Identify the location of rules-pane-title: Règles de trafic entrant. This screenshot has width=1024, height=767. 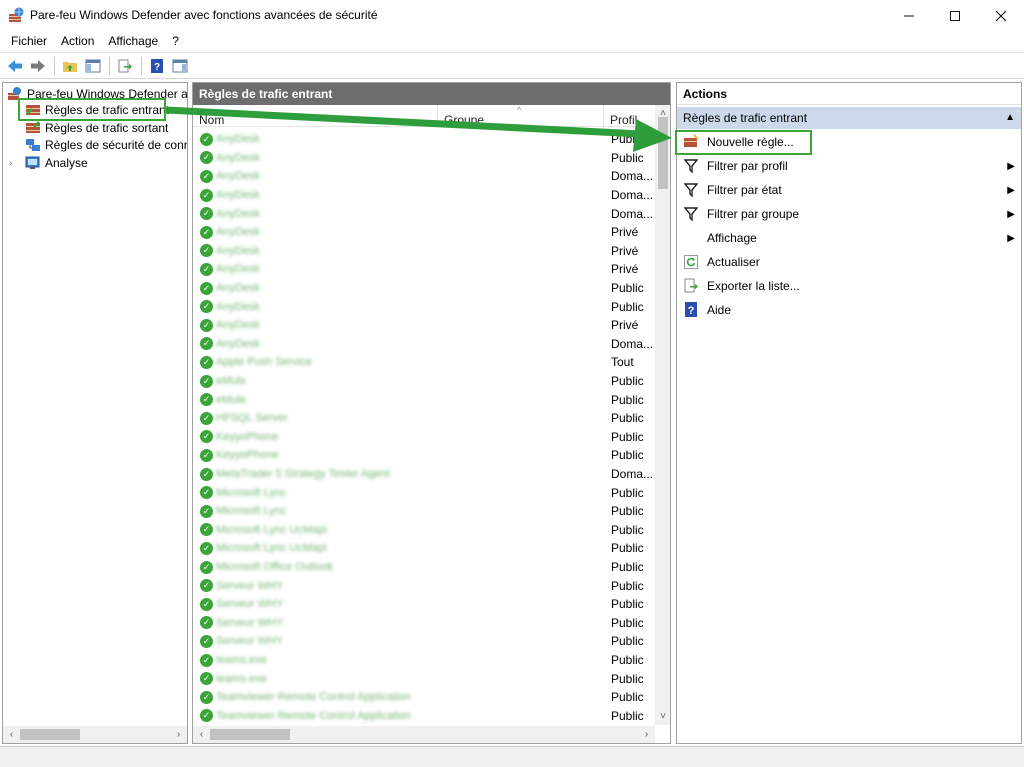
(431, 94).